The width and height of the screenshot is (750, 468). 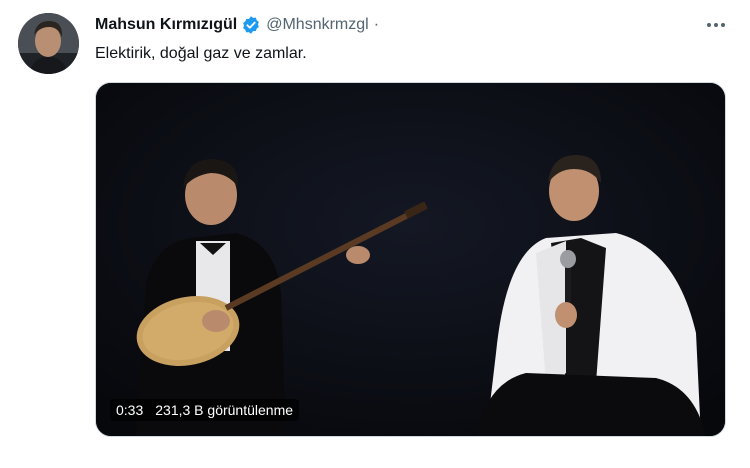 I want to click on avatar, so click(x=48, y=43).